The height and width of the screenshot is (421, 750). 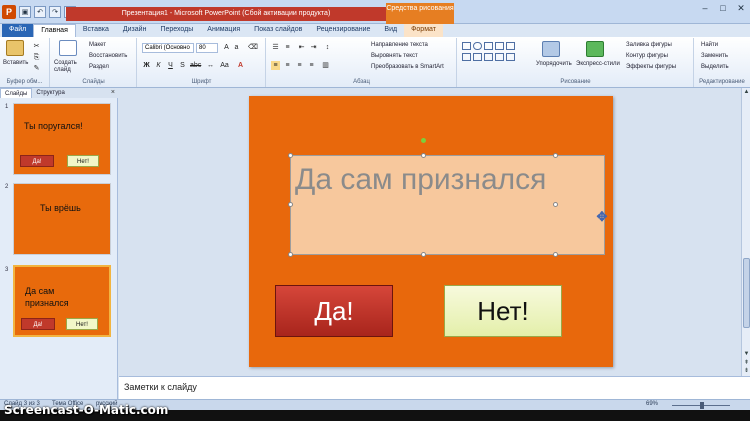 I want to click on grow-font-icon: A, so click(x=226, y=47).